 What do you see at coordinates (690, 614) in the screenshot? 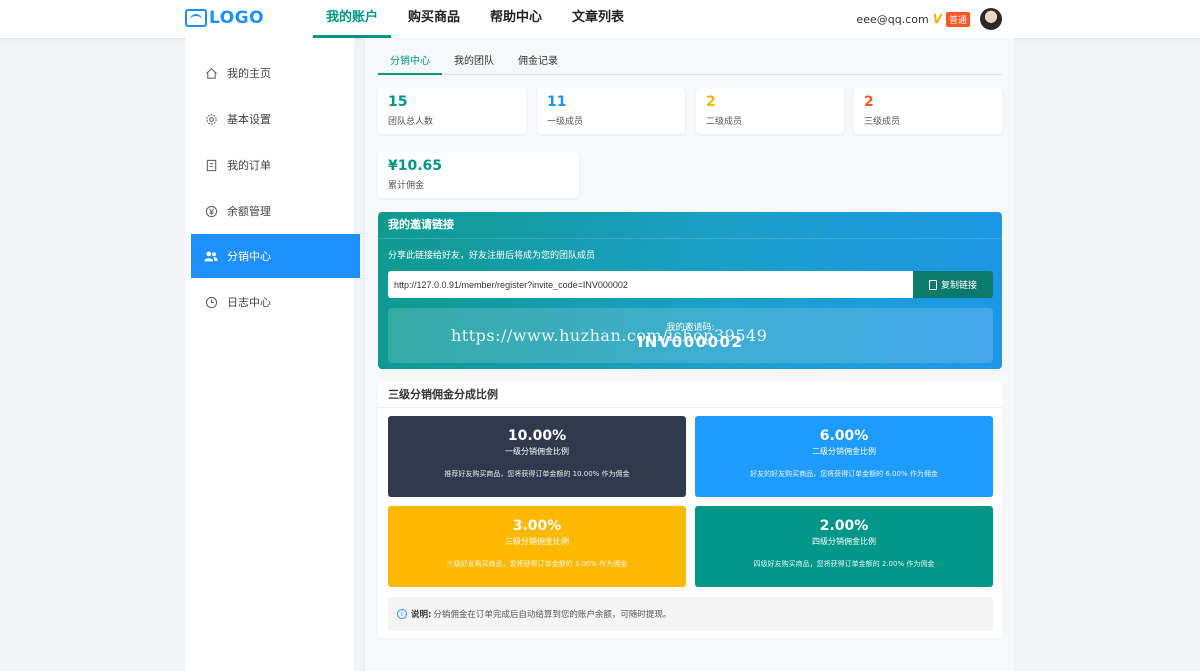
I see `commission-note: i 说明: 分销佣金在订单完成后自动结算到您的账户余额，可随时提现。` at bounding box center [690, 614].